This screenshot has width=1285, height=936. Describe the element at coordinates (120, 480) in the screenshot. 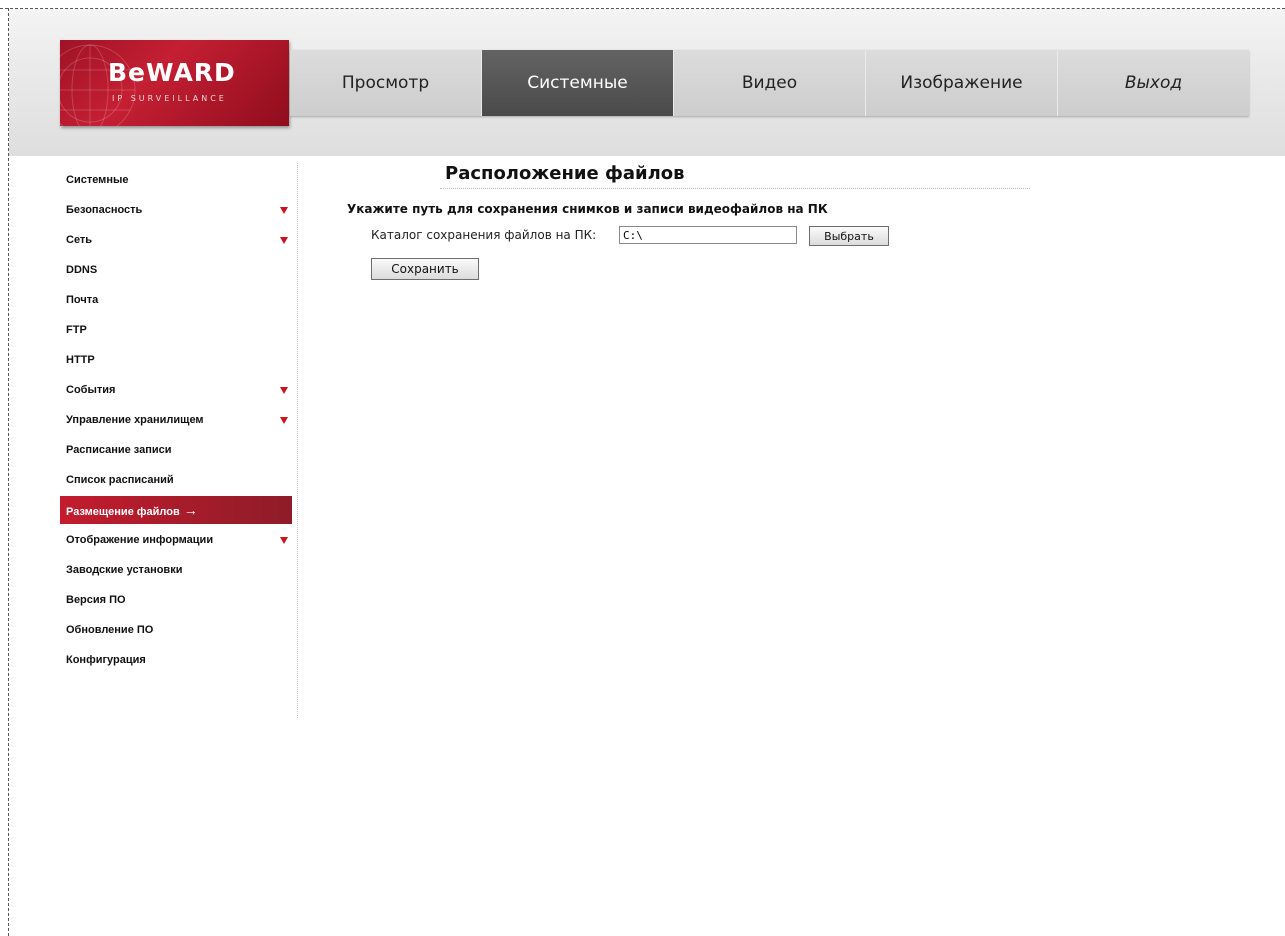

I see `sidebar-item-label: Список расписаний` at that location.